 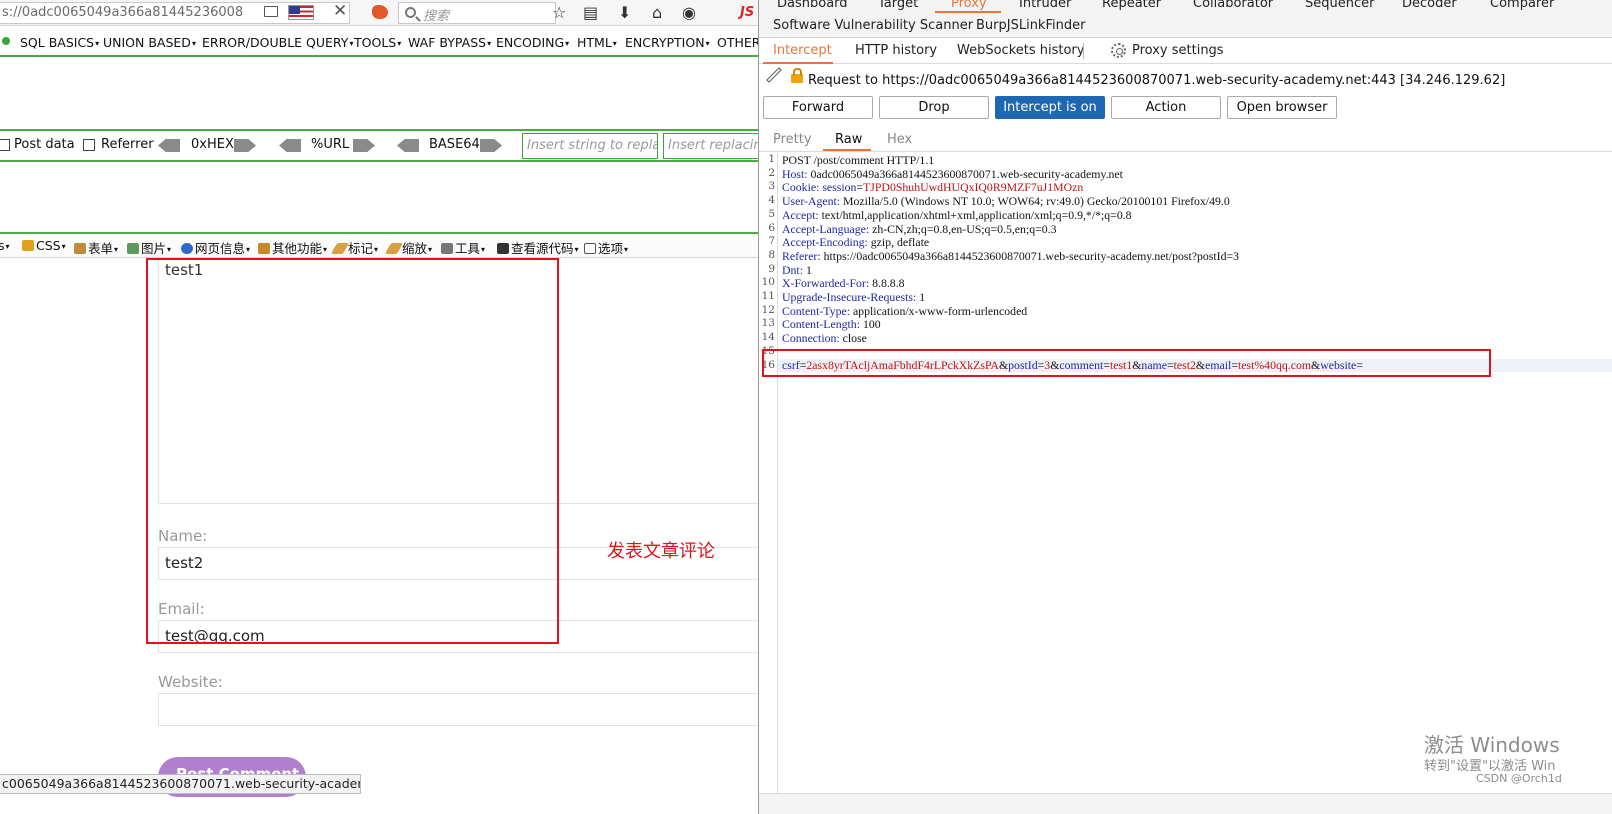 What do you see at coordinates (898, 5) in the screenshot?
I see `tab-target: Target` at bounding box center [898, 5].